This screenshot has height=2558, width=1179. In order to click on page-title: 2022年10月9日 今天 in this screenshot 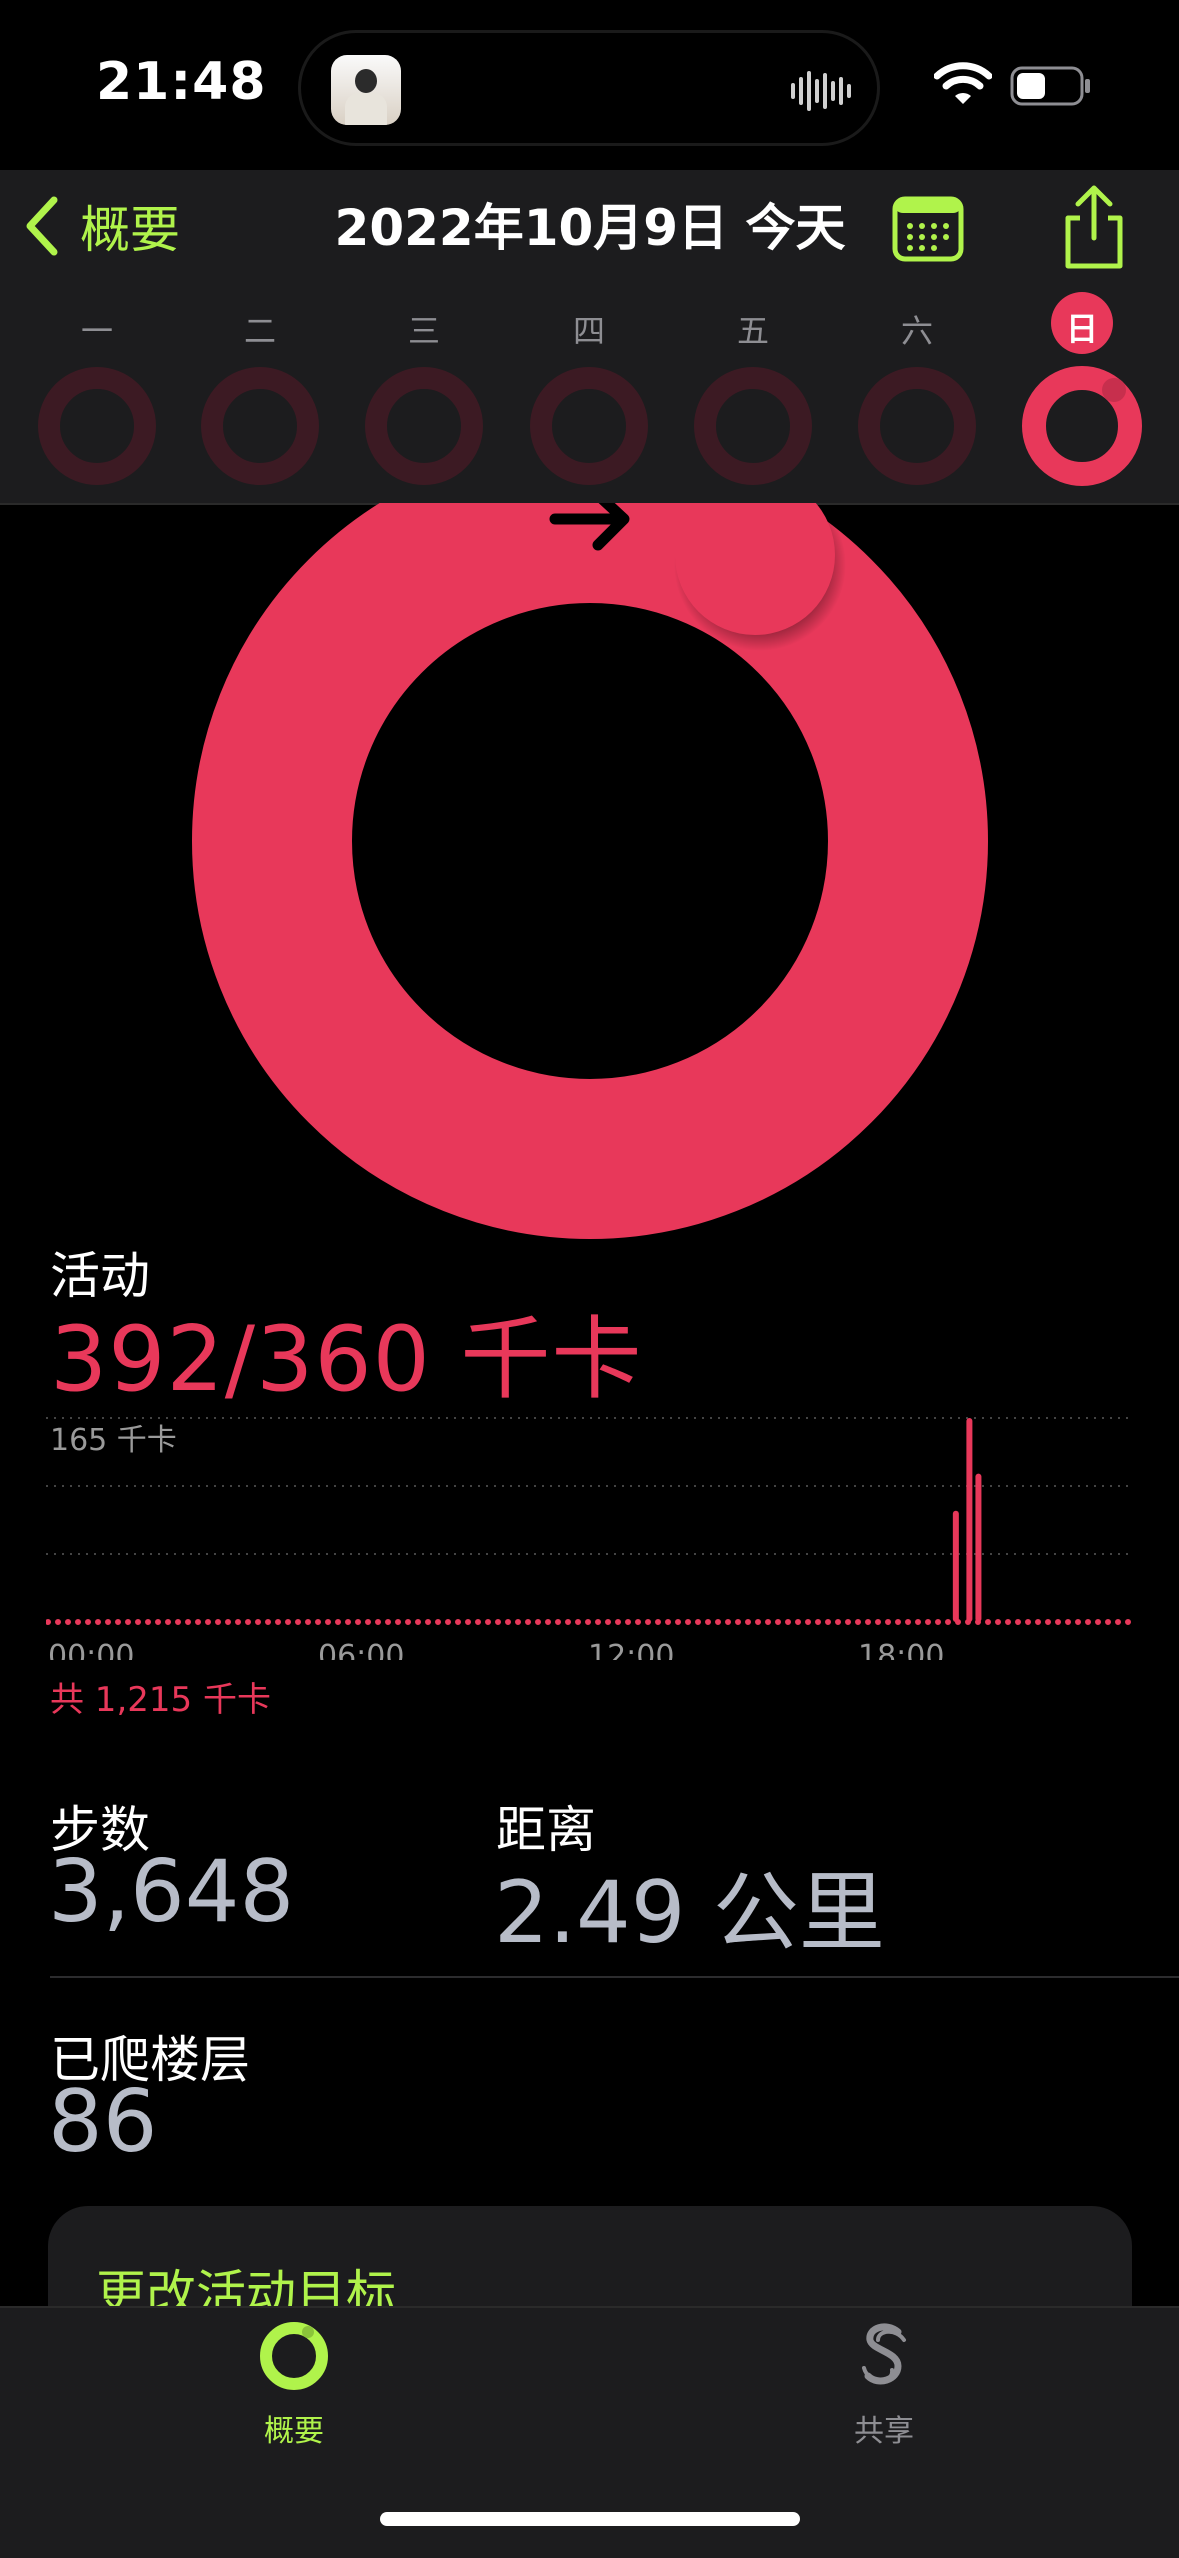, I will do `click(590, 228)`.